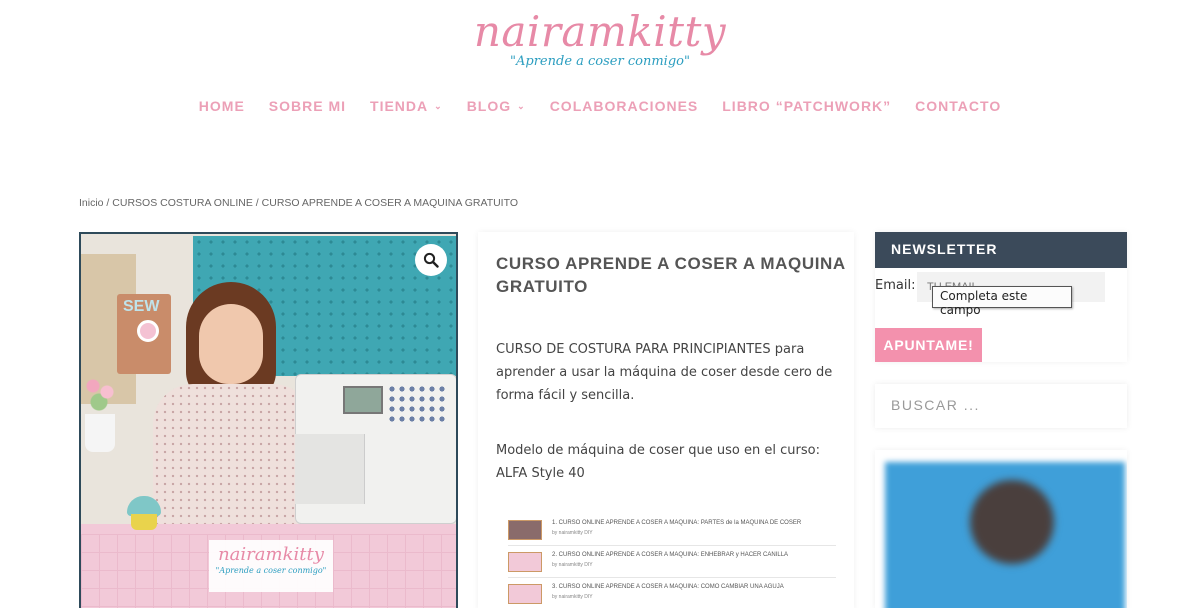 This screenshot has width=1200, height=608. I want to click on nav-item-label: SOBRE MI, so click(307, 106).